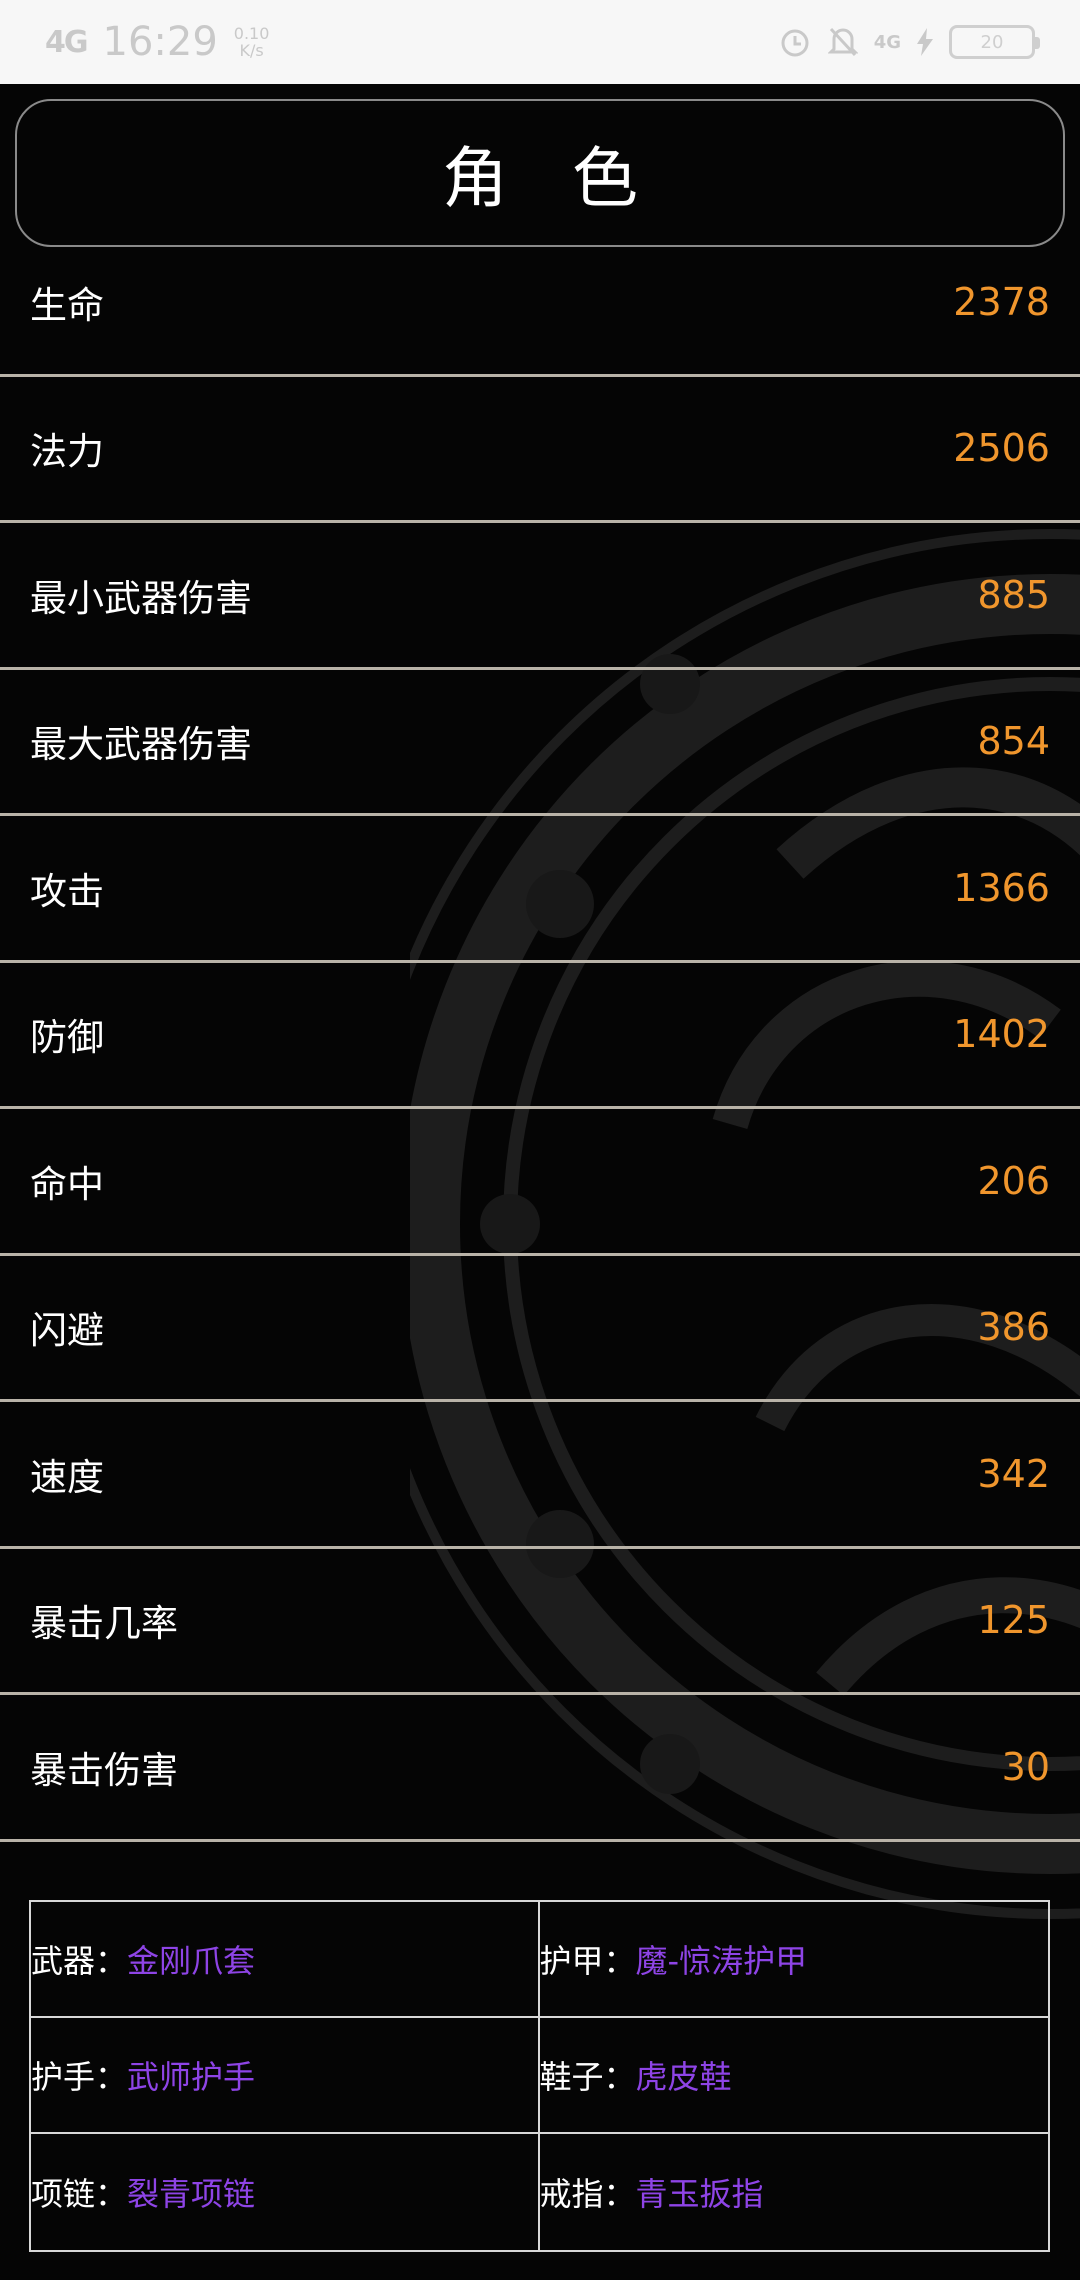 The image size is (1080, 2280). Describe the element at coordinates (887, 42) in the screenshot. I see `network-type: 4G` at that location.